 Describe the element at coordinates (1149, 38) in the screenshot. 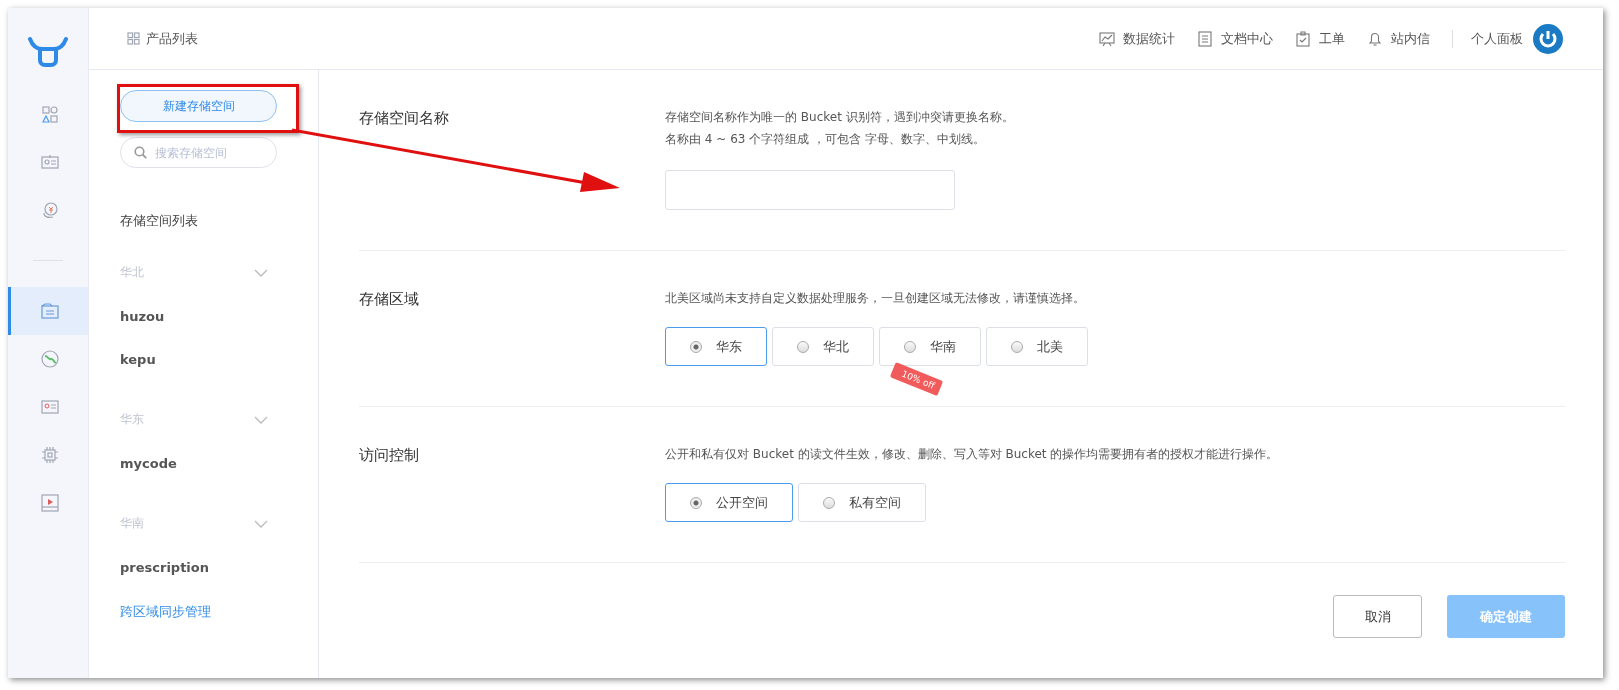

I see `nav-label: 数据统计` at that location.